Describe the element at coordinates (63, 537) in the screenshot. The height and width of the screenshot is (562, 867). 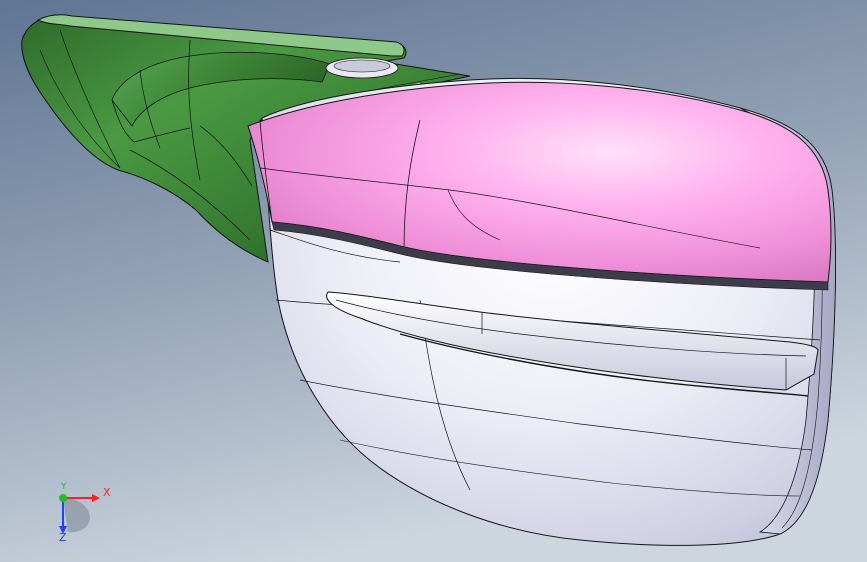
I see `z-axis-label: Z` at that location.